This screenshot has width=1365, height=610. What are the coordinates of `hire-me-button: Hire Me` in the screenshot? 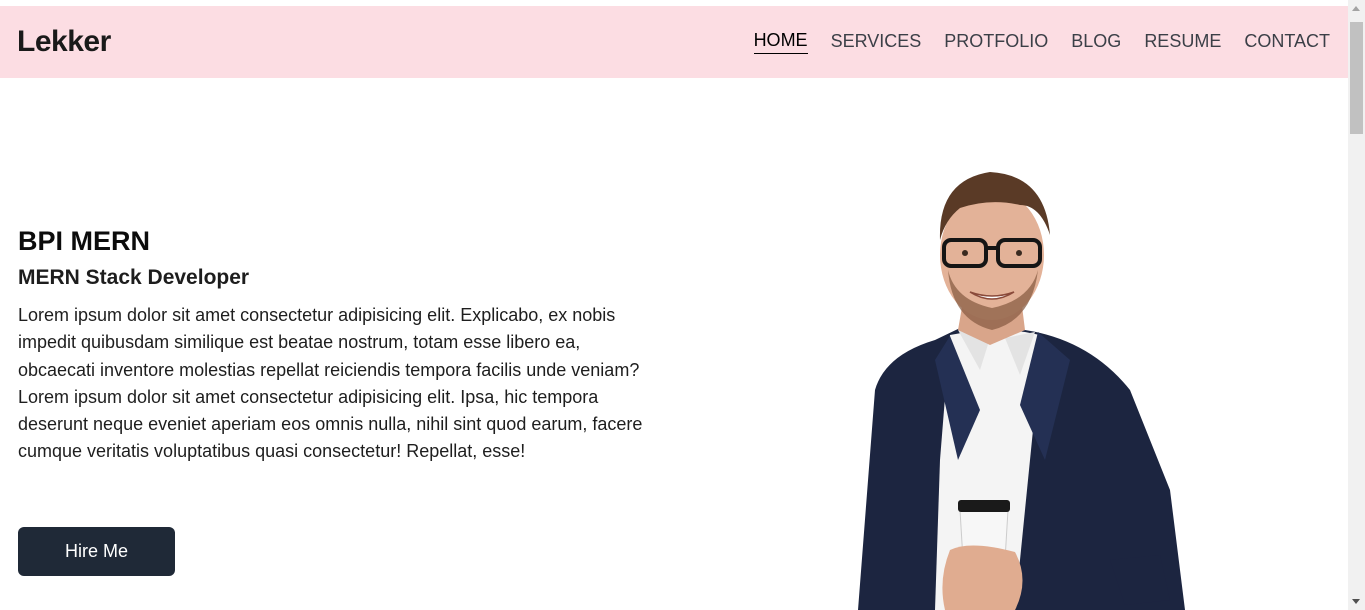 It's located at (96, 551).